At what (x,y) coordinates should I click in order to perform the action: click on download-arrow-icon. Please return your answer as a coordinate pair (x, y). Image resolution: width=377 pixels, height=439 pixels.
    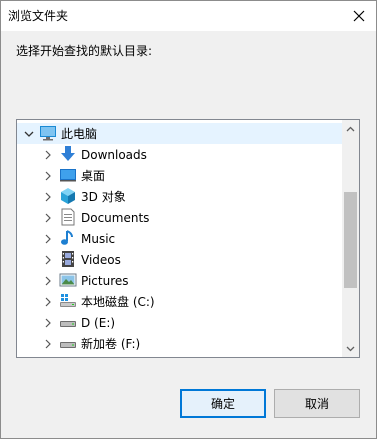
    Looking at the image, I should click on (68, 153).